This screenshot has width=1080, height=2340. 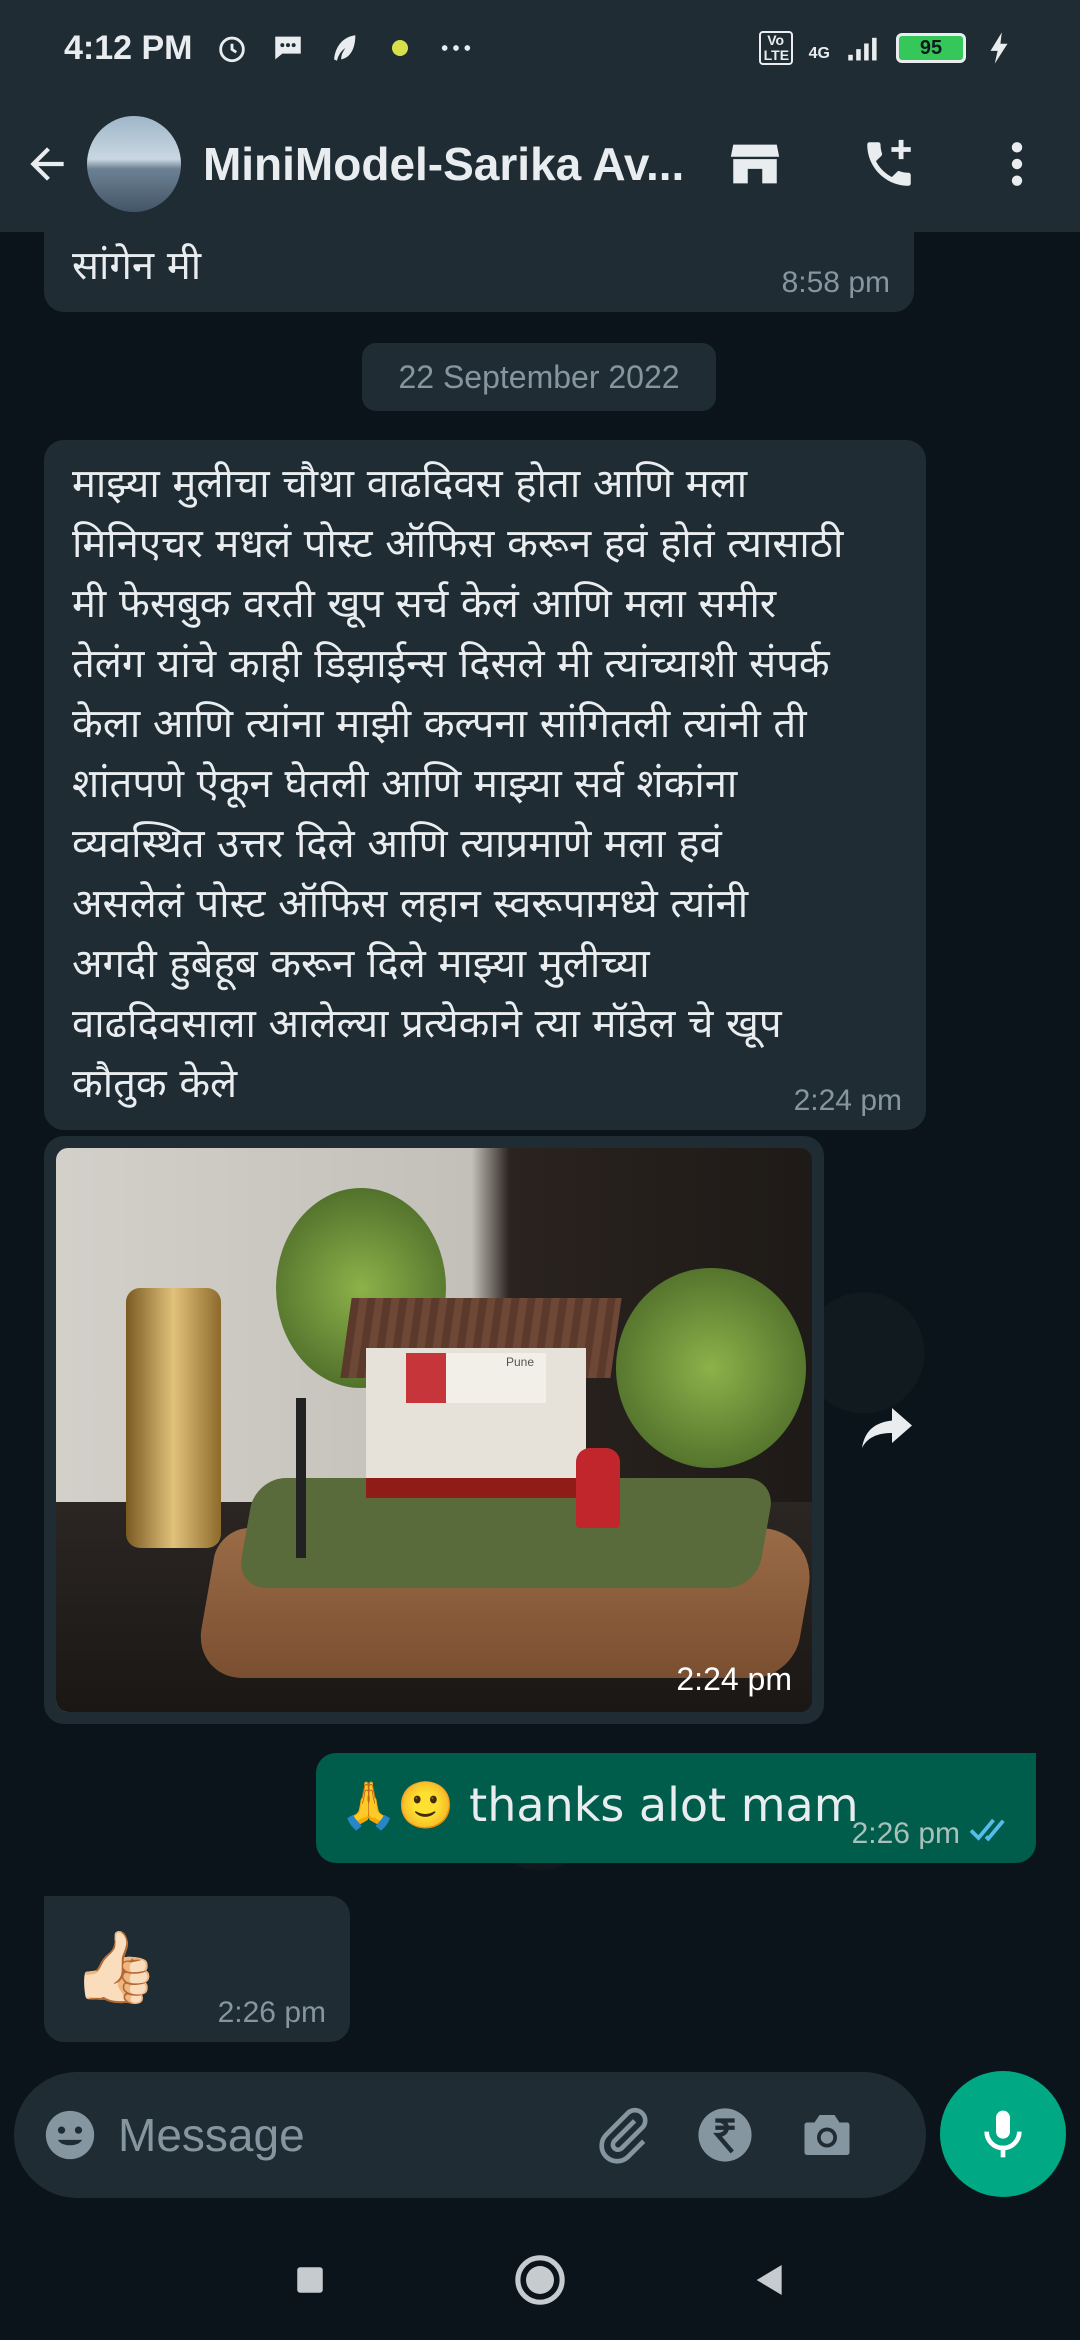 What do you see at coordinates (847, 1100) in the screenshot?
I see `message-time: 2:24 pm` at bounding box center [847, 1100].